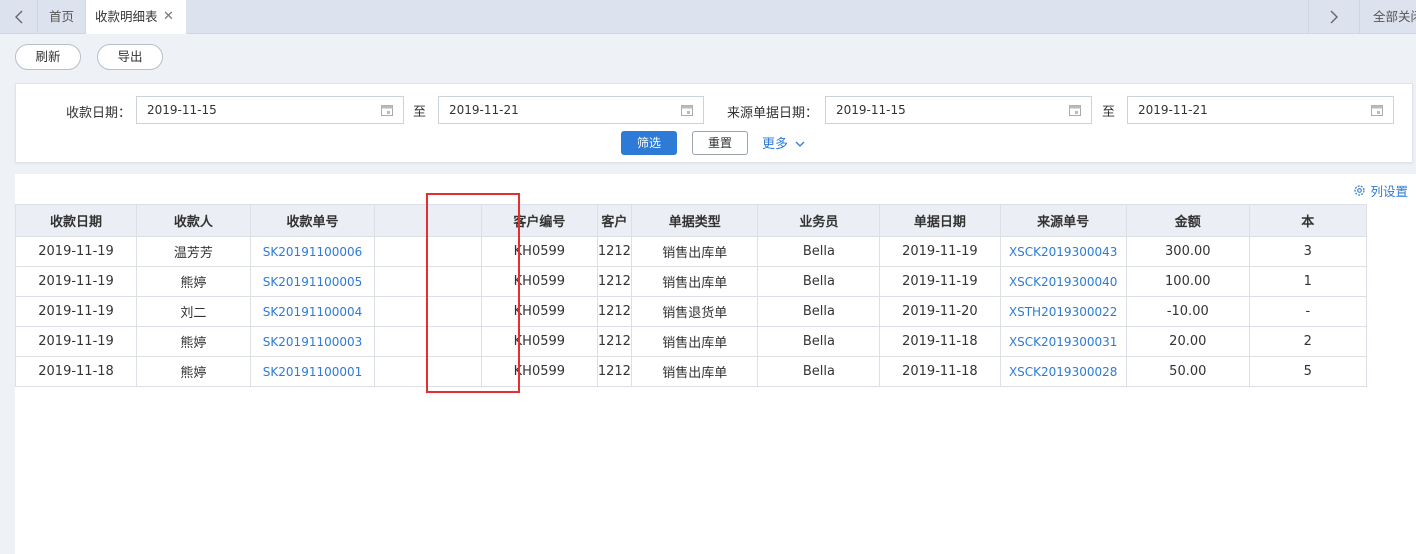 The height and width of the screenshot is (554, 1416). I want to click on col-amount-header: 金额, so click(1187, 220).